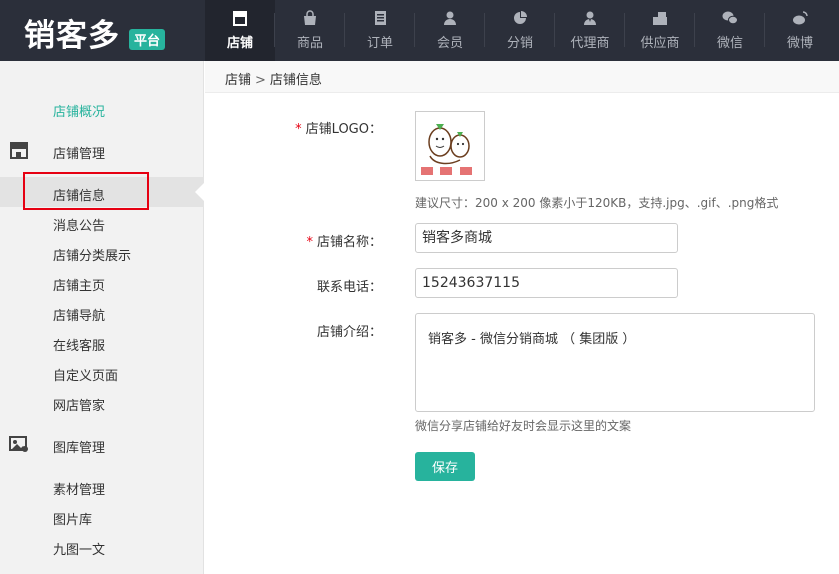 Image resolution: width=839 pixels, height=574 pixels. Describe the element at coordinates (19, 444) in the screenshot. I see `gallery-icon` at that location.